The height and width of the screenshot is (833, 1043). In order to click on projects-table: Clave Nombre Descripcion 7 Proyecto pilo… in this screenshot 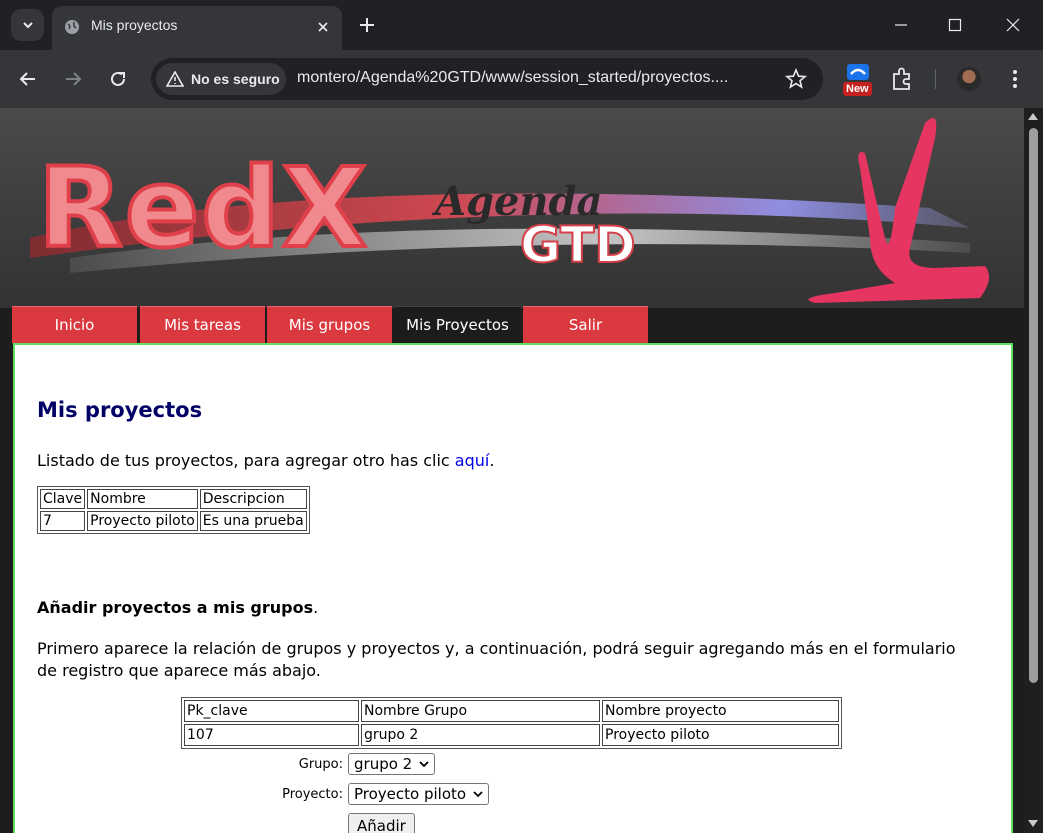, I will do `click(173, 510)`.